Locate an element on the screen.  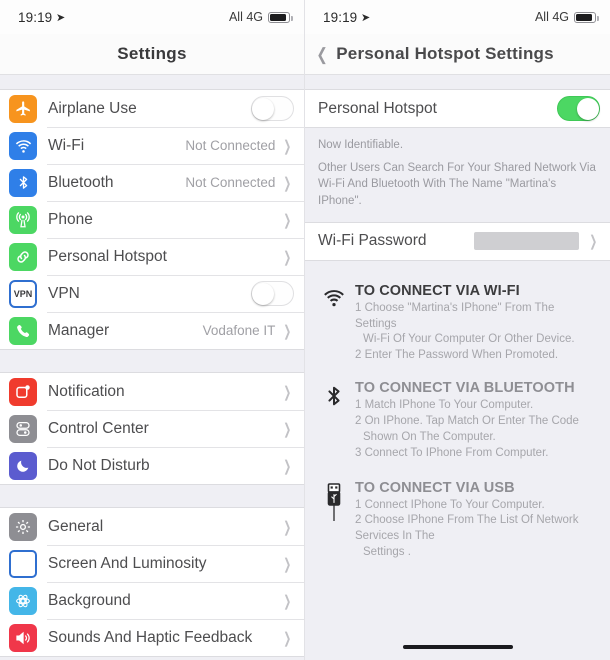
sidebar-item-label: Sounds And Haptic Feedback is located at coordinates (150, 637).